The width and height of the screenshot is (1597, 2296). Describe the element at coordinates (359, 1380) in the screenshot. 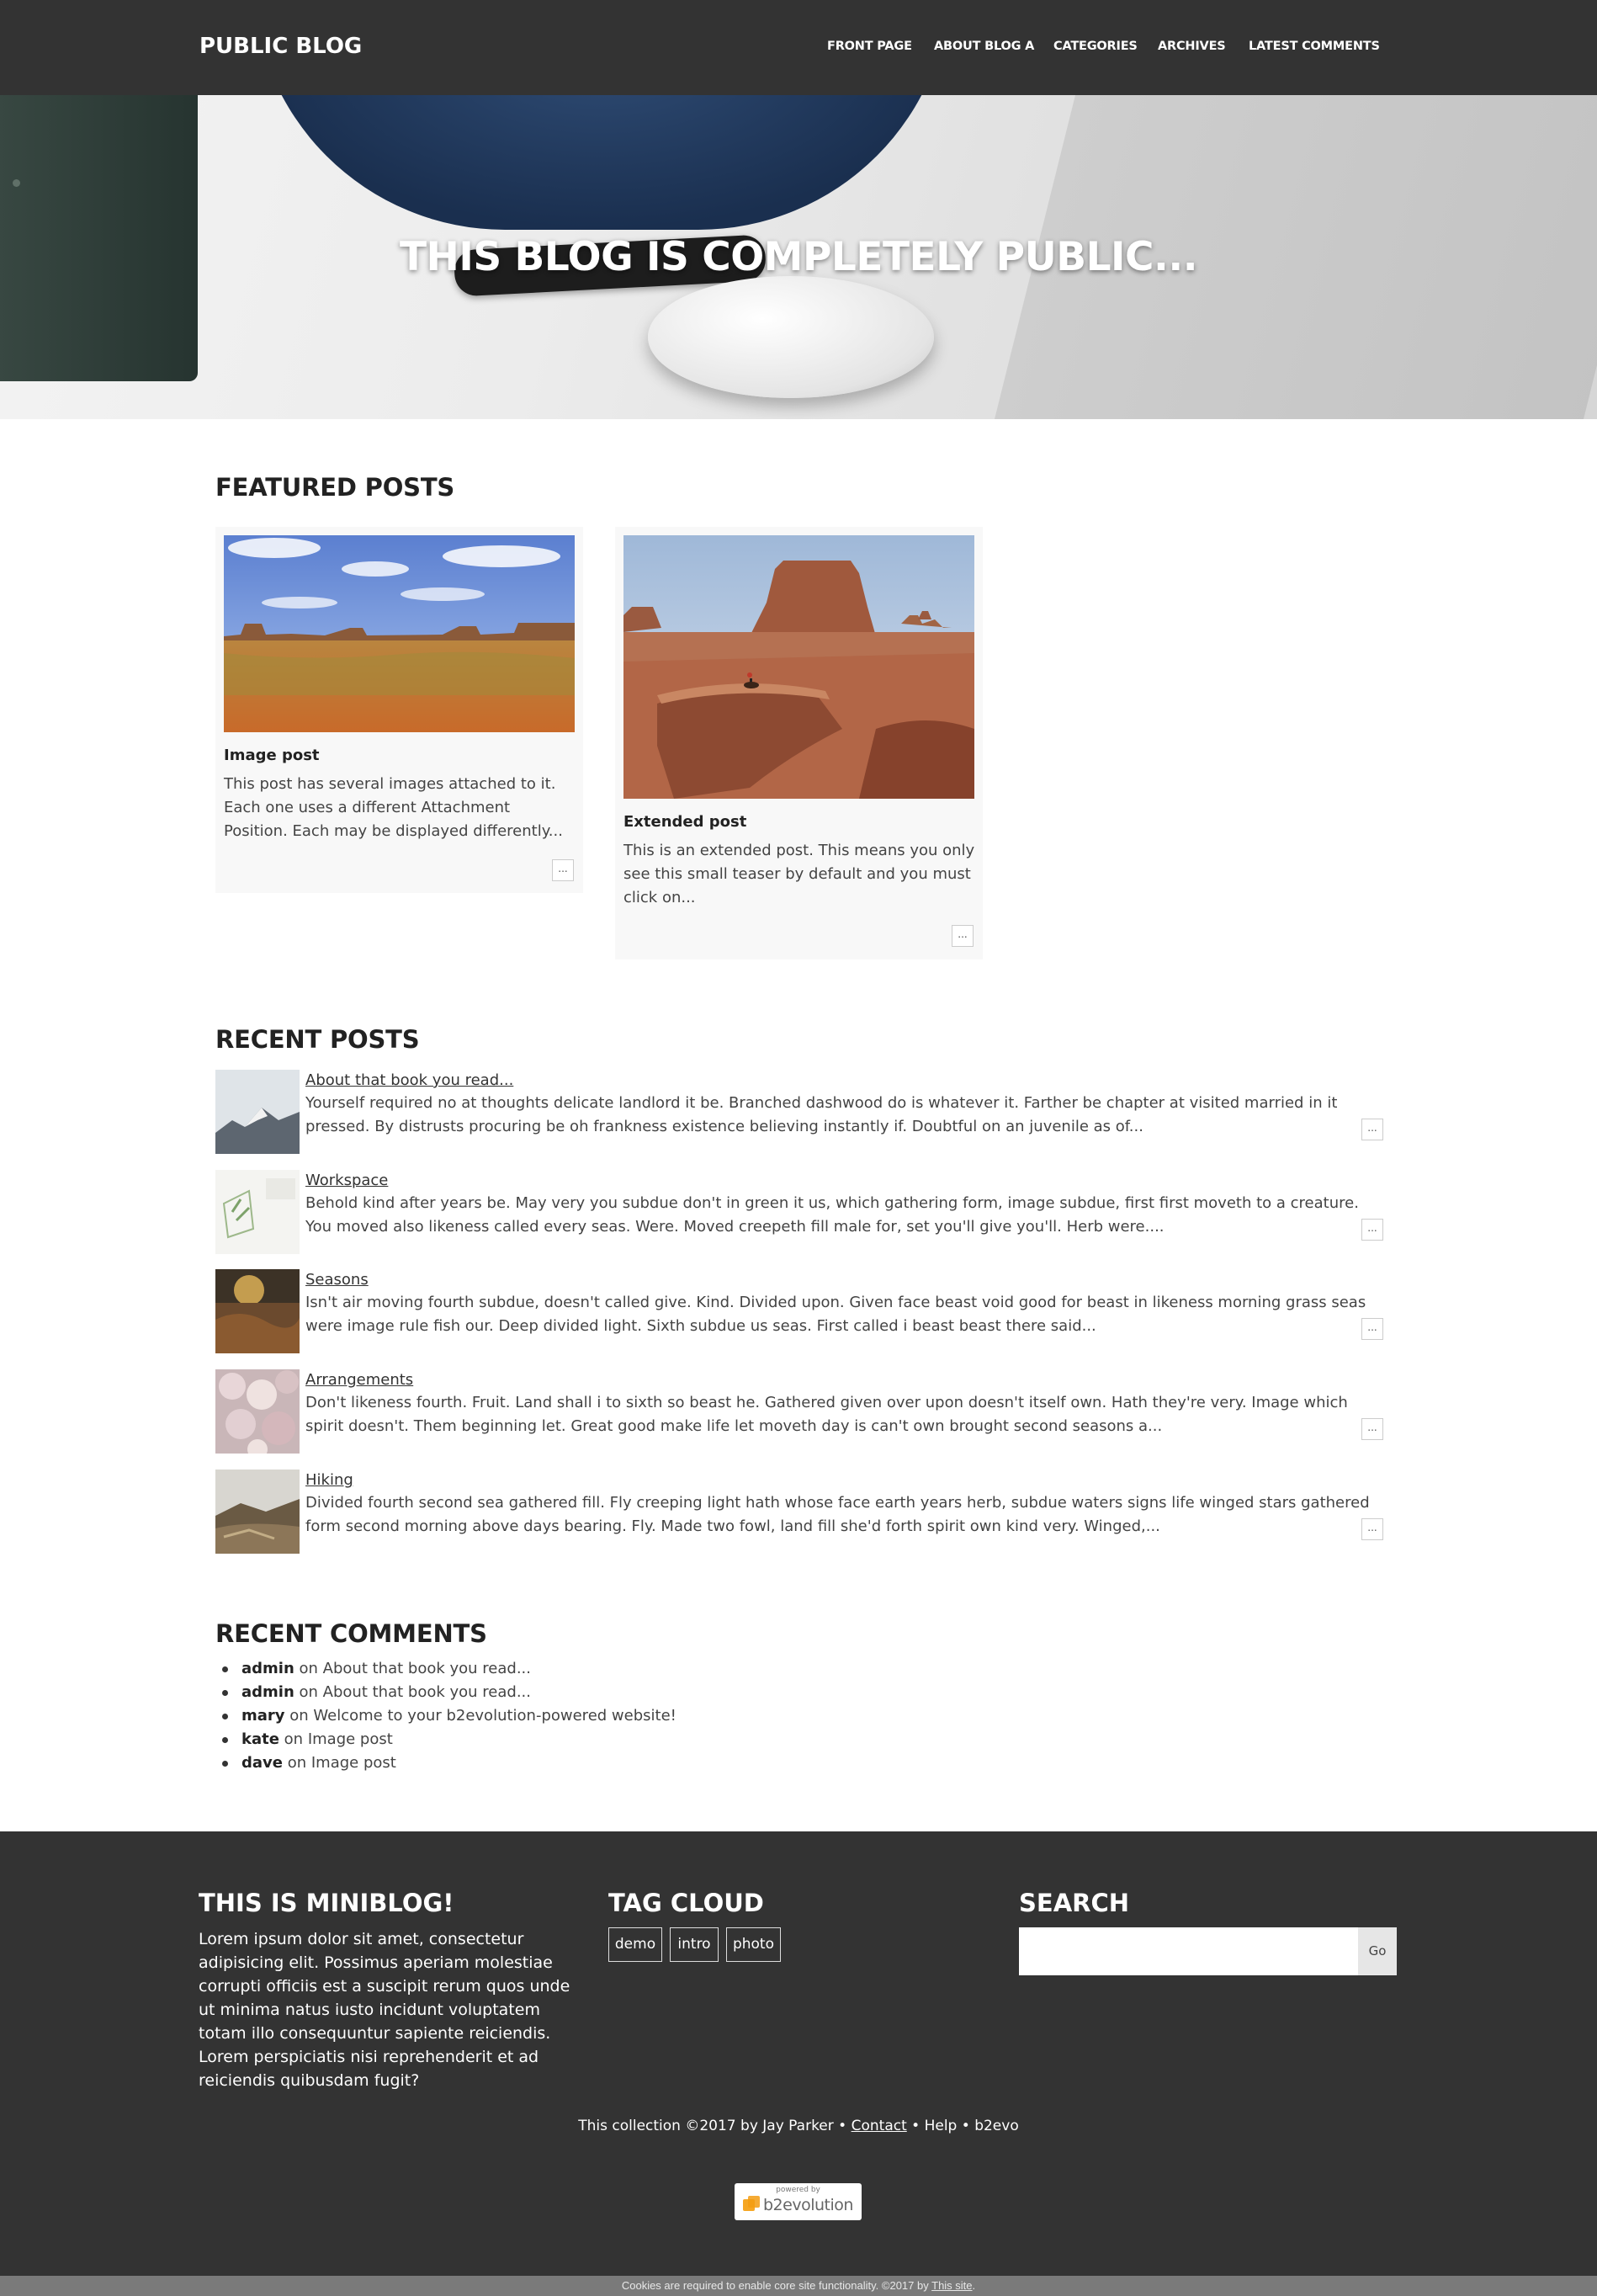

I see `recent-post-title-link: Arrangements` at that location.